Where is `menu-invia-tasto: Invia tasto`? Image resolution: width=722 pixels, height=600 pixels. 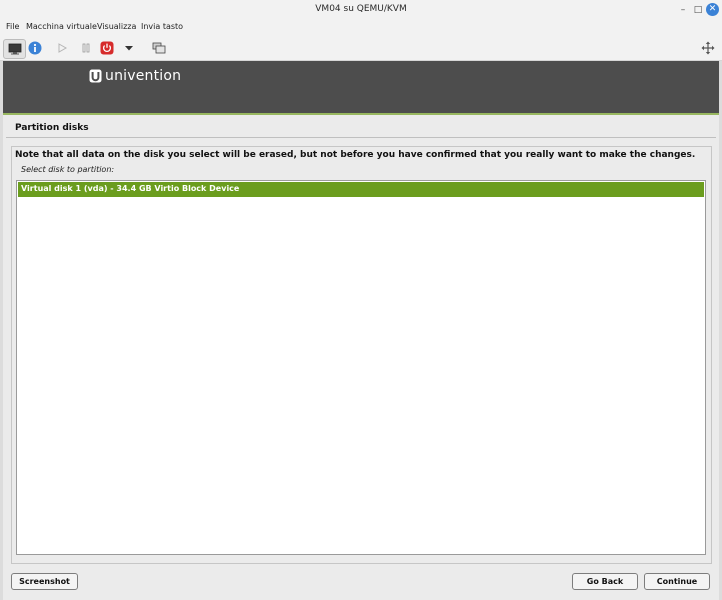
menu-invia-tasto: Invia tasto is located at coordinates (162, 26).